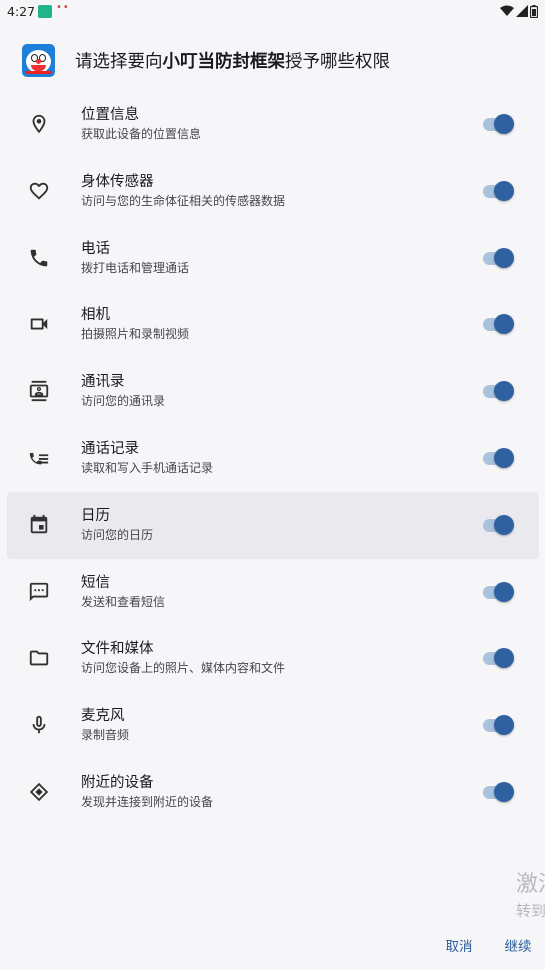 This screenshot has height=970, width=545. What do you see at coordinates (135, 267) in the screenshot?
I see `permission-description: 拨打电话和管理通话` at bounding box center [135, 267].